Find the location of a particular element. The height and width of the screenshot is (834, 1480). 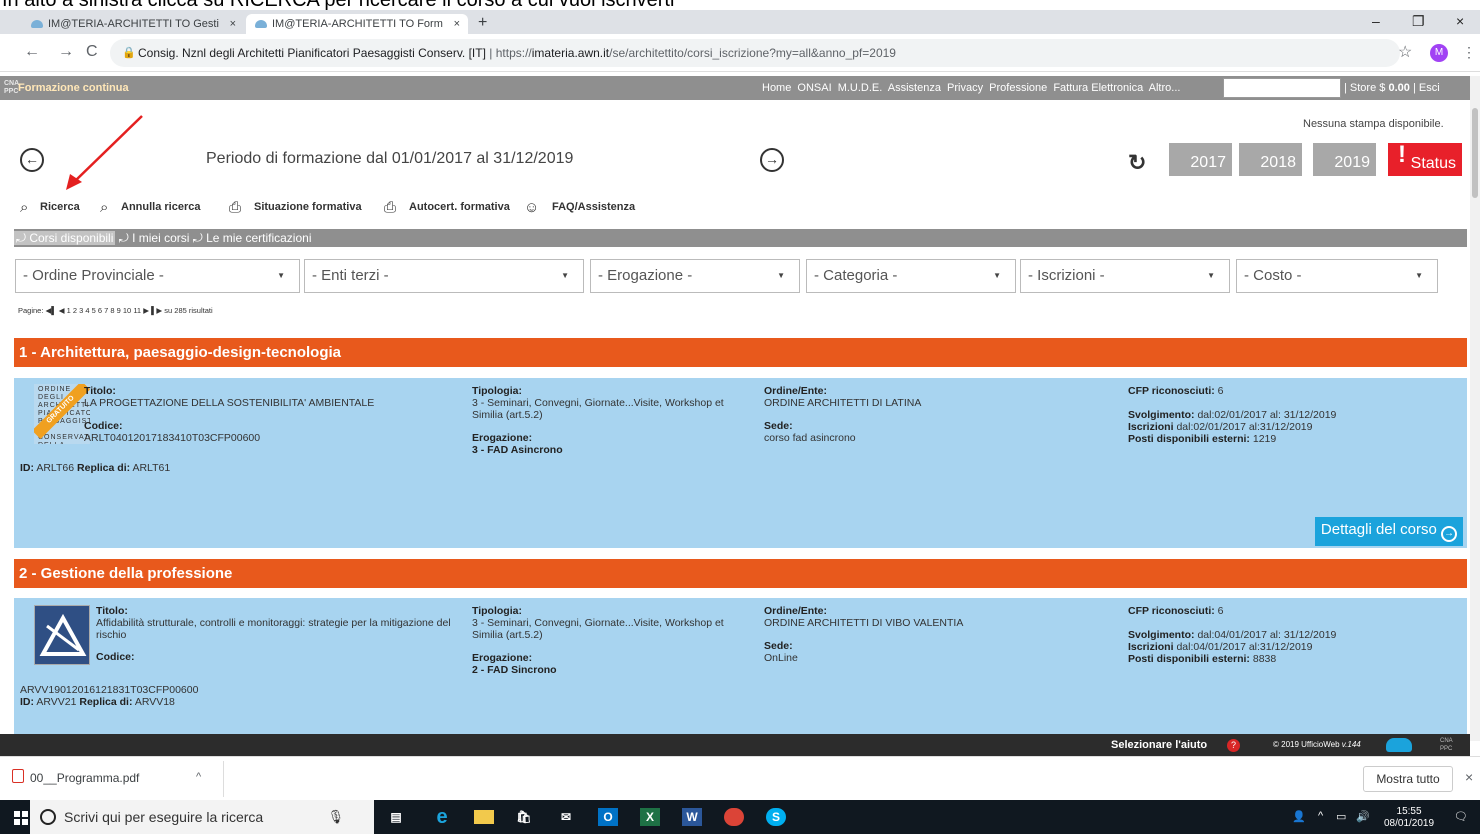

outlook-icon: O is located at coordinates (608, 817).